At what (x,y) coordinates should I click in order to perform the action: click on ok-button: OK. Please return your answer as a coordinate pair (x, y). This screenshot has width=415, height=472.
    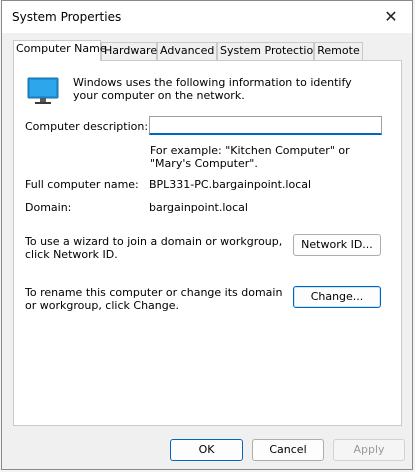
    Looking at the image, I should click on (206, 450).